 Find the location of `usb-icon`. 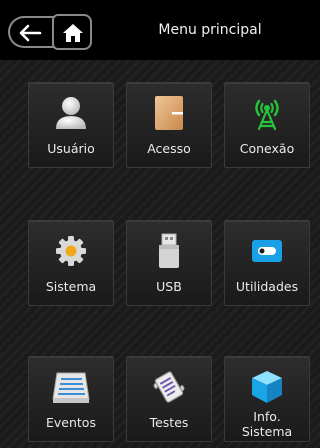

usb-icon is located at coordinates (169, 250).